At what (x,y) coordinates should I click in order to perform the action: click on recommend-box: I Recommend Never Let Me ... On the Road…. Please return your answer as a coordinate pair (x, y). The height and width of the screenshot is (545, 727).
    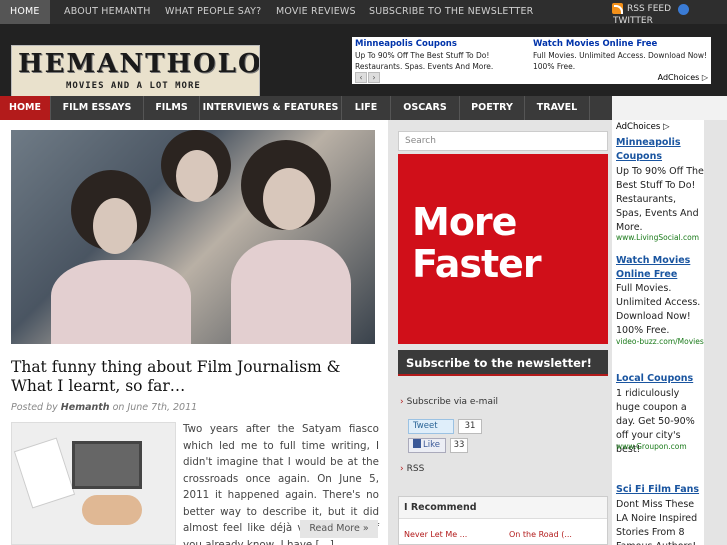
    Looking at the image, I should click on (503, 520).